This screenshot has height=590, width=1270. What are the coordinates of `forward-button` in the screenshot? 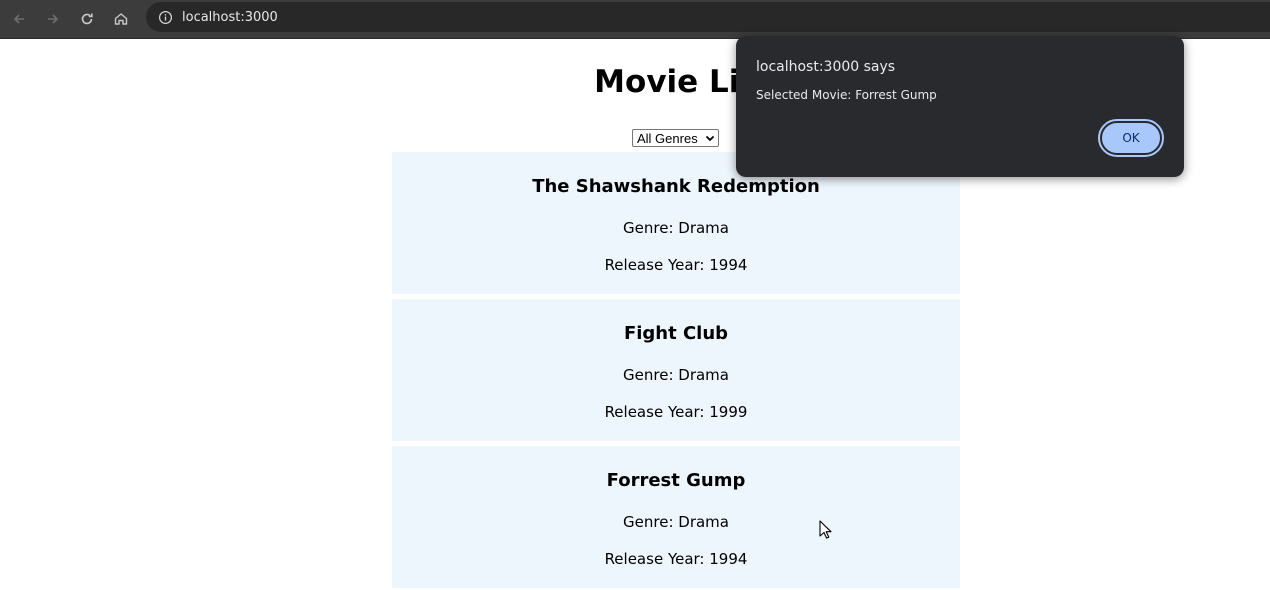 It's located at (53, 19).